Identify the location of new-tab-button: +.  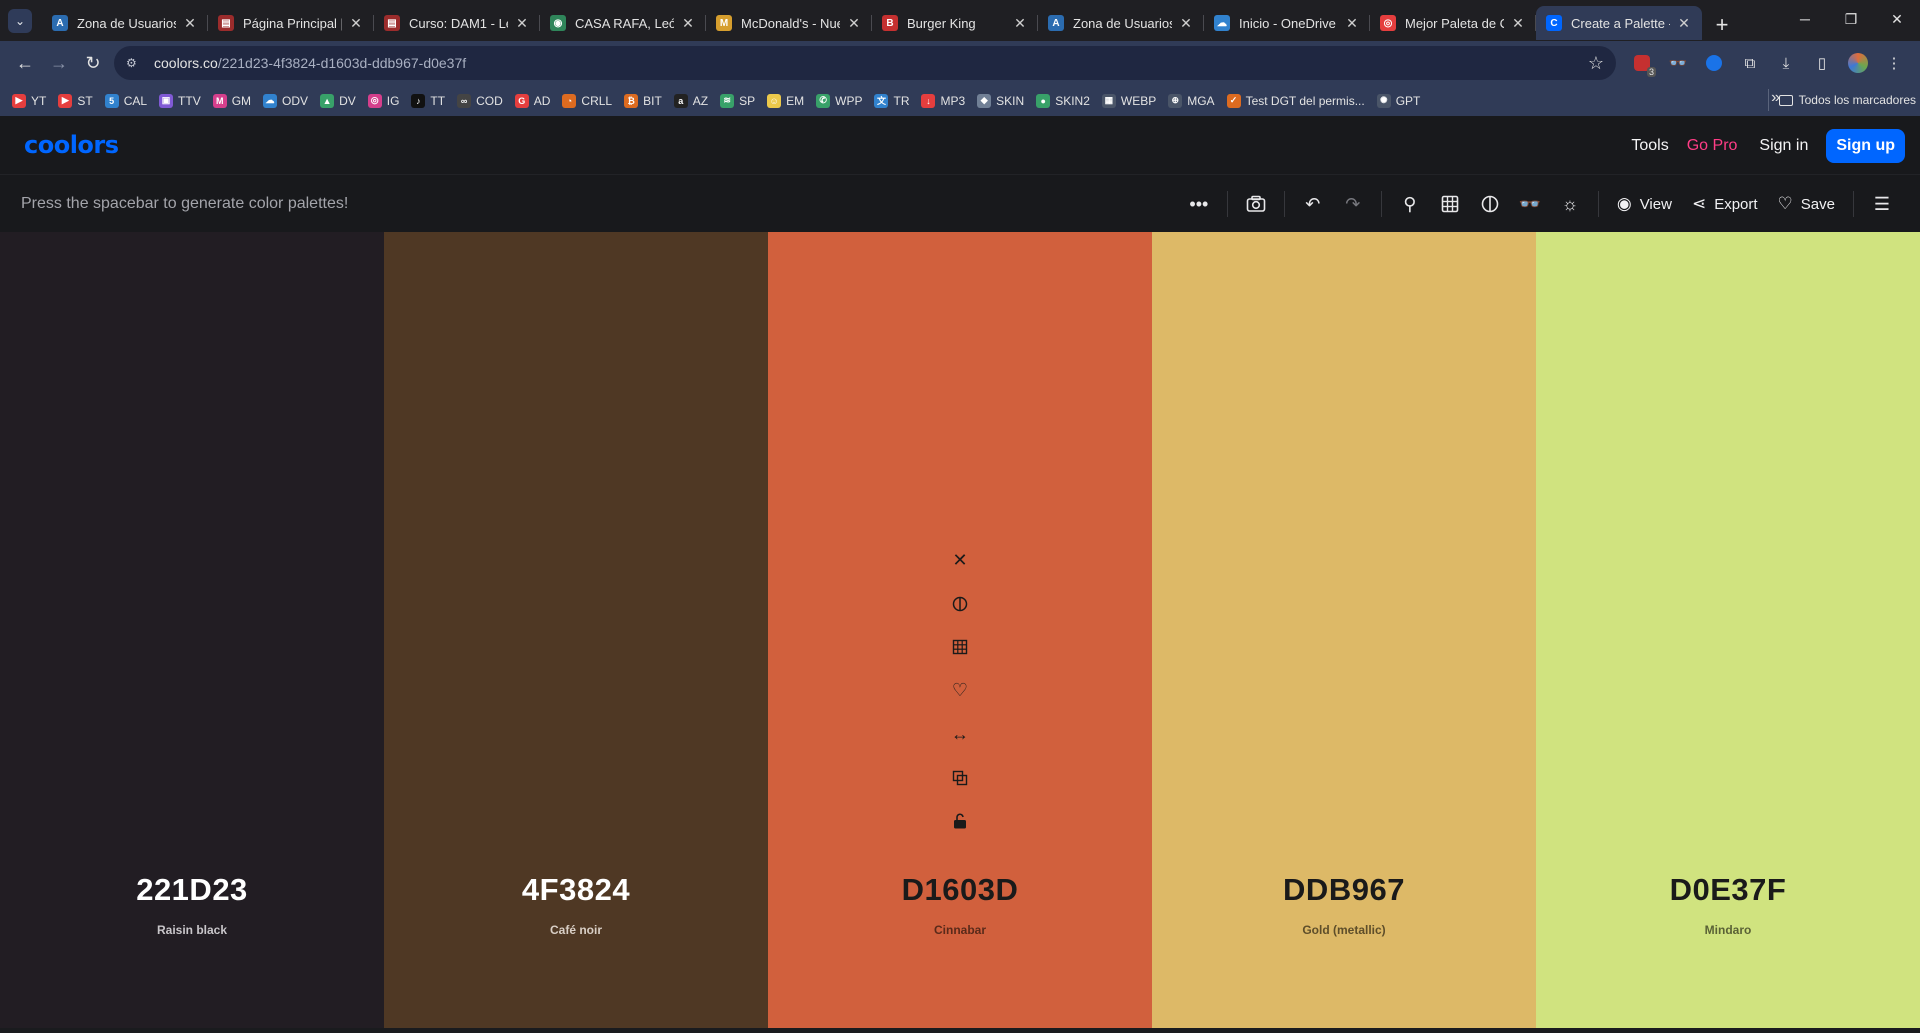
(1722, 25).